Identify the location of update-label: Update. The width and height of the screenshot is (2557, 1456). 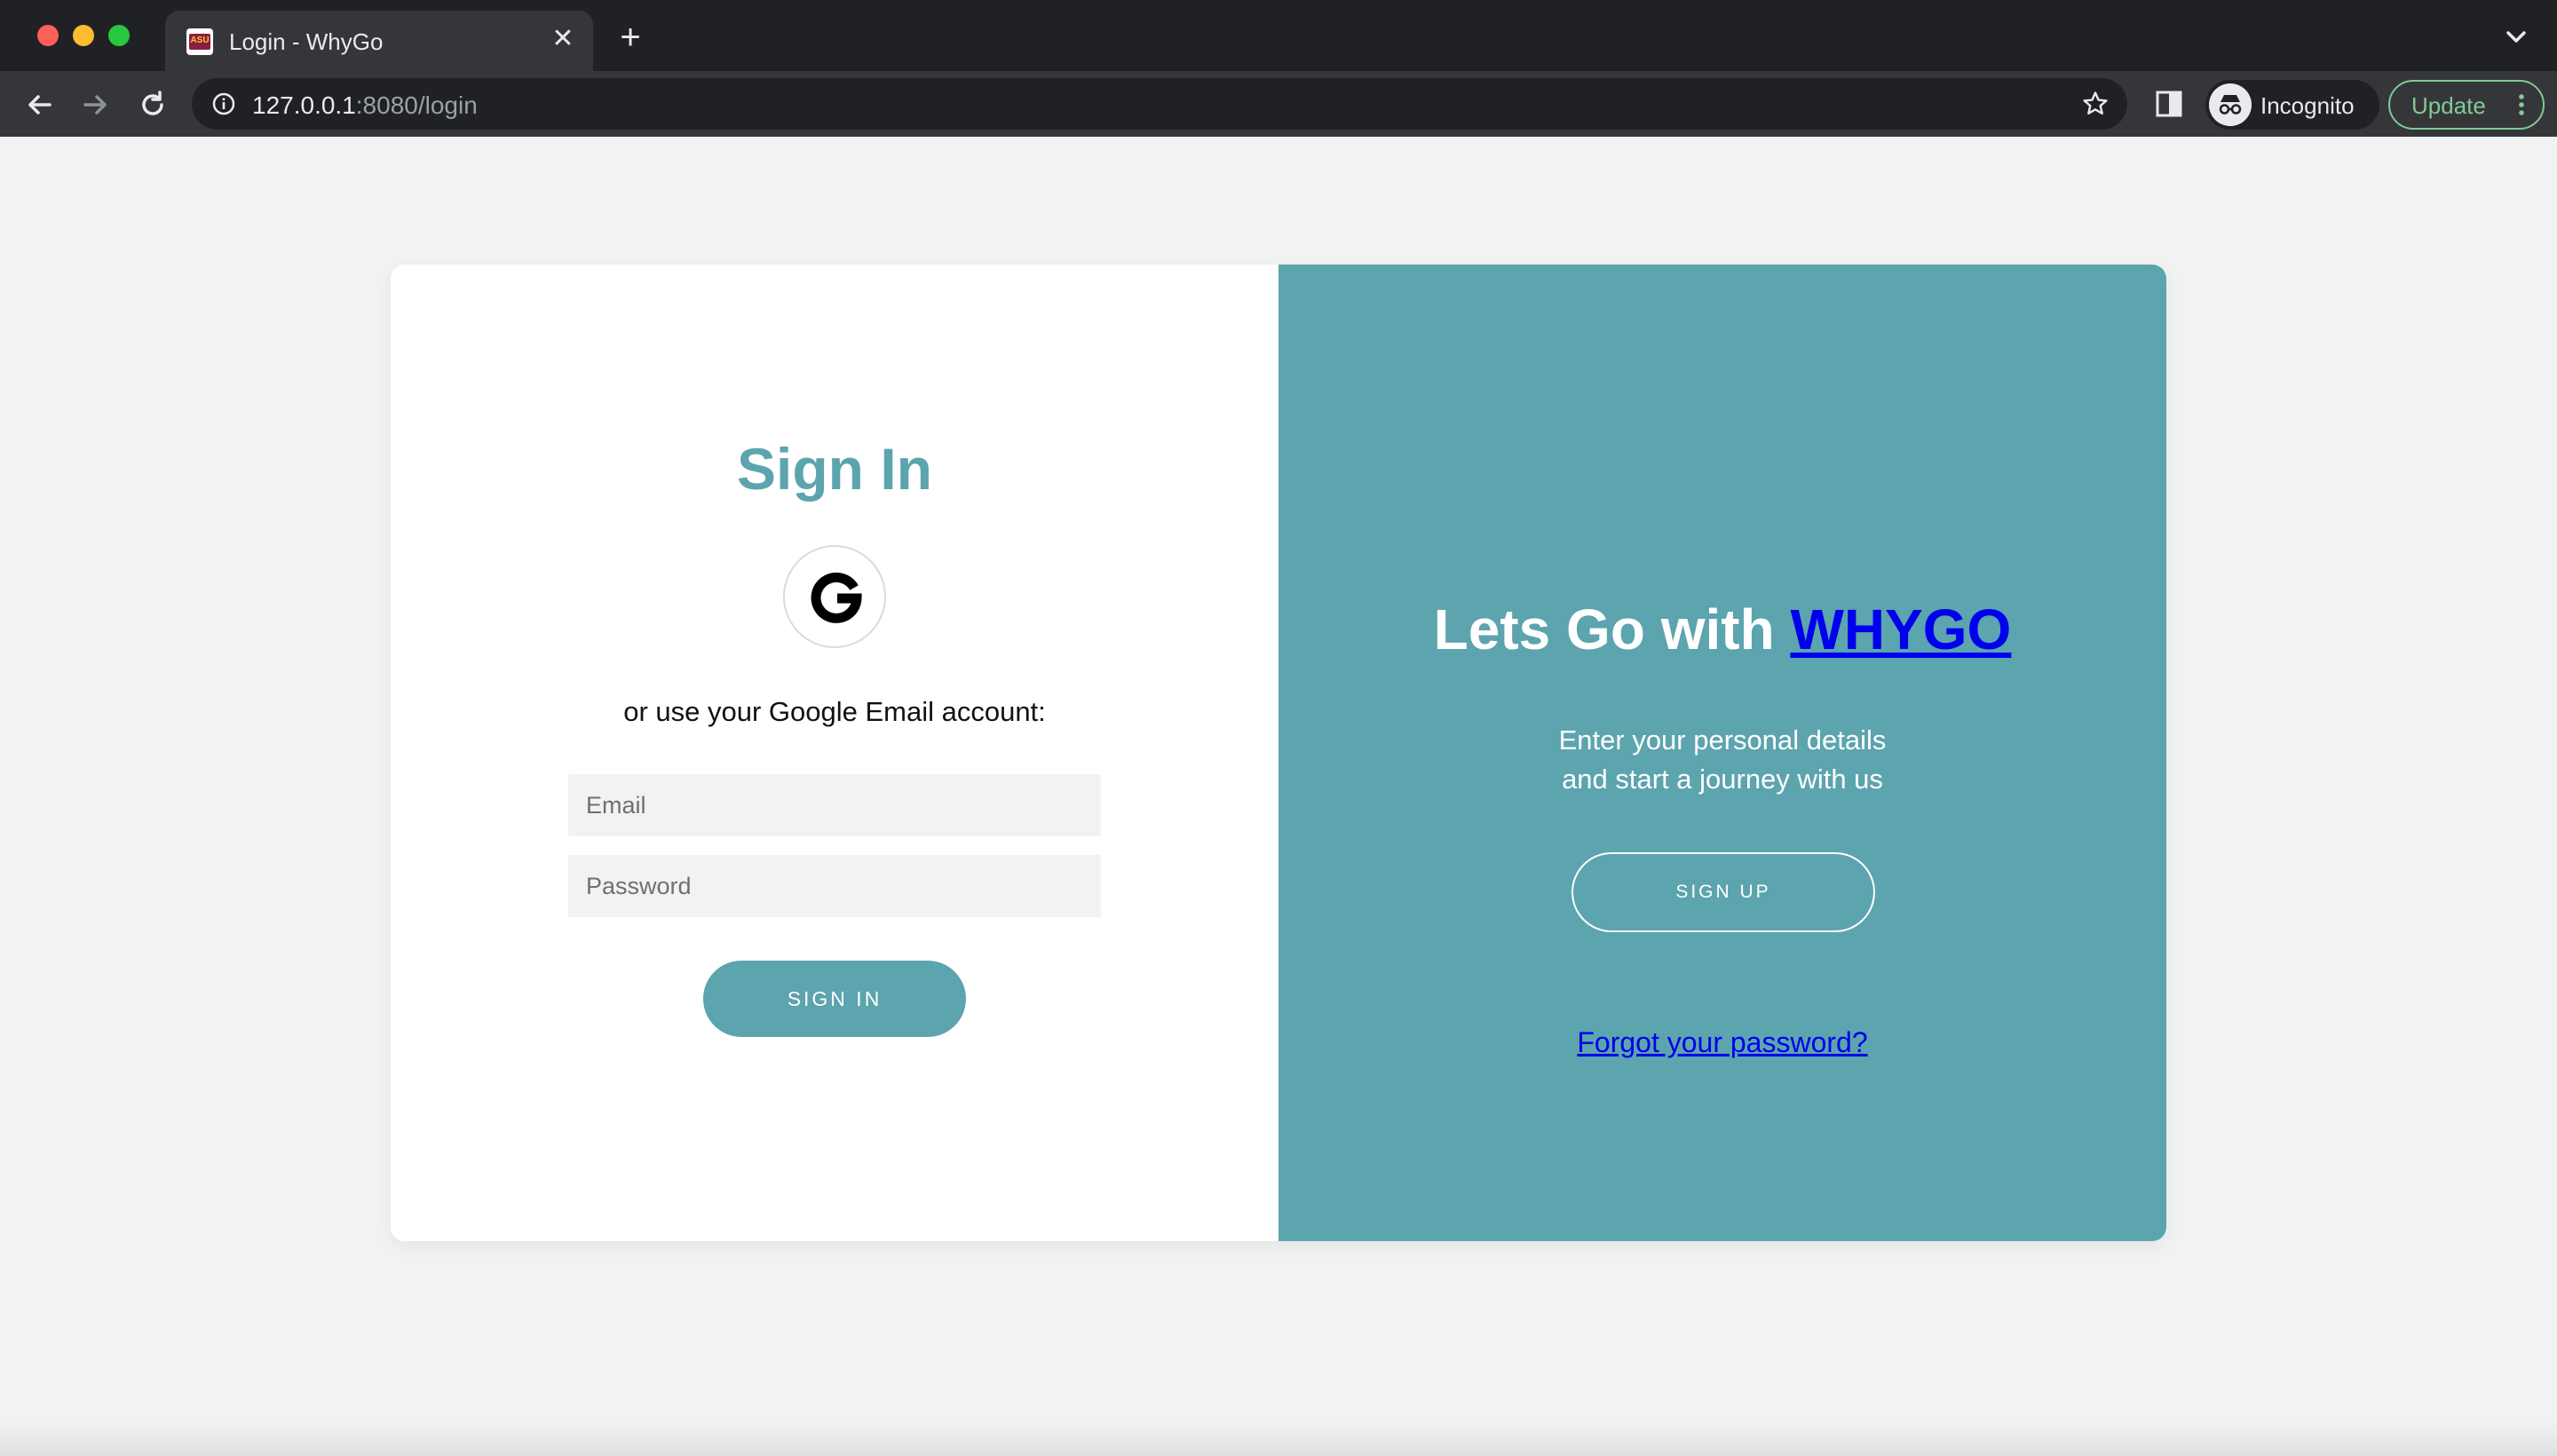
(2448, 105).